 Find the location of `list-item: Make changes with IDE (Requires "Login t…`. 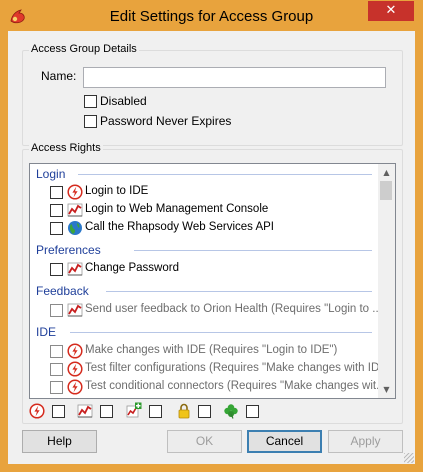

list-item: Make changes with IDE (Requires "Login t… is located at coordinates (200, 351).